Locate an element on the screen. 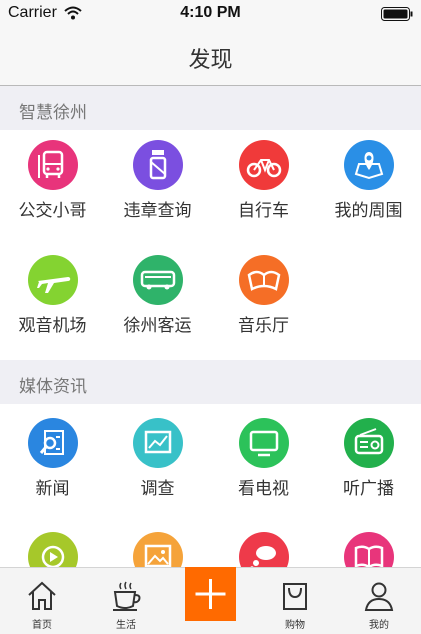  battery-icon is located at coordinates (397, 14).